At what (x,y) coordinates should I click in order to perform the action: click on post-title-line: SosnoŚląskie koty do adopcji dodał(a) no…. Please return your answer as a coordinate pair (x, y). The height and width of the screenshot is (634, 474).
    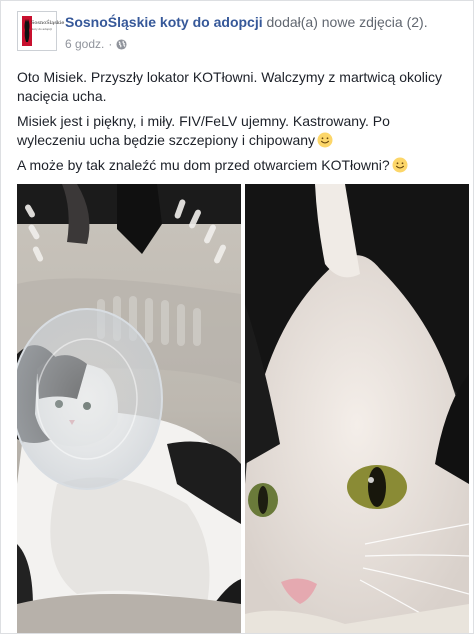
    Looking at the image, I should click on (246, 22).